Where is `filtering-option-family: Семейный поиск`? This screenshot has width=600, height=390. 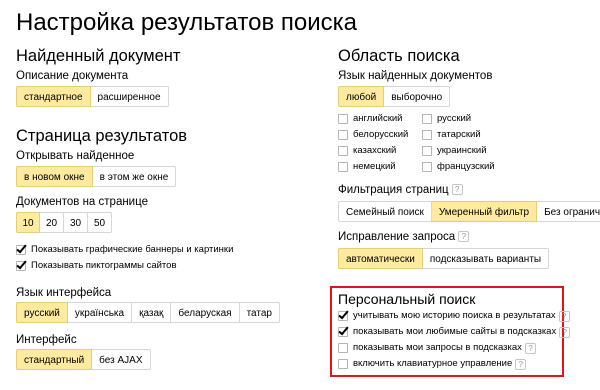 filtering-option-family: Семейный поиск is located at coordinates (385, 211).